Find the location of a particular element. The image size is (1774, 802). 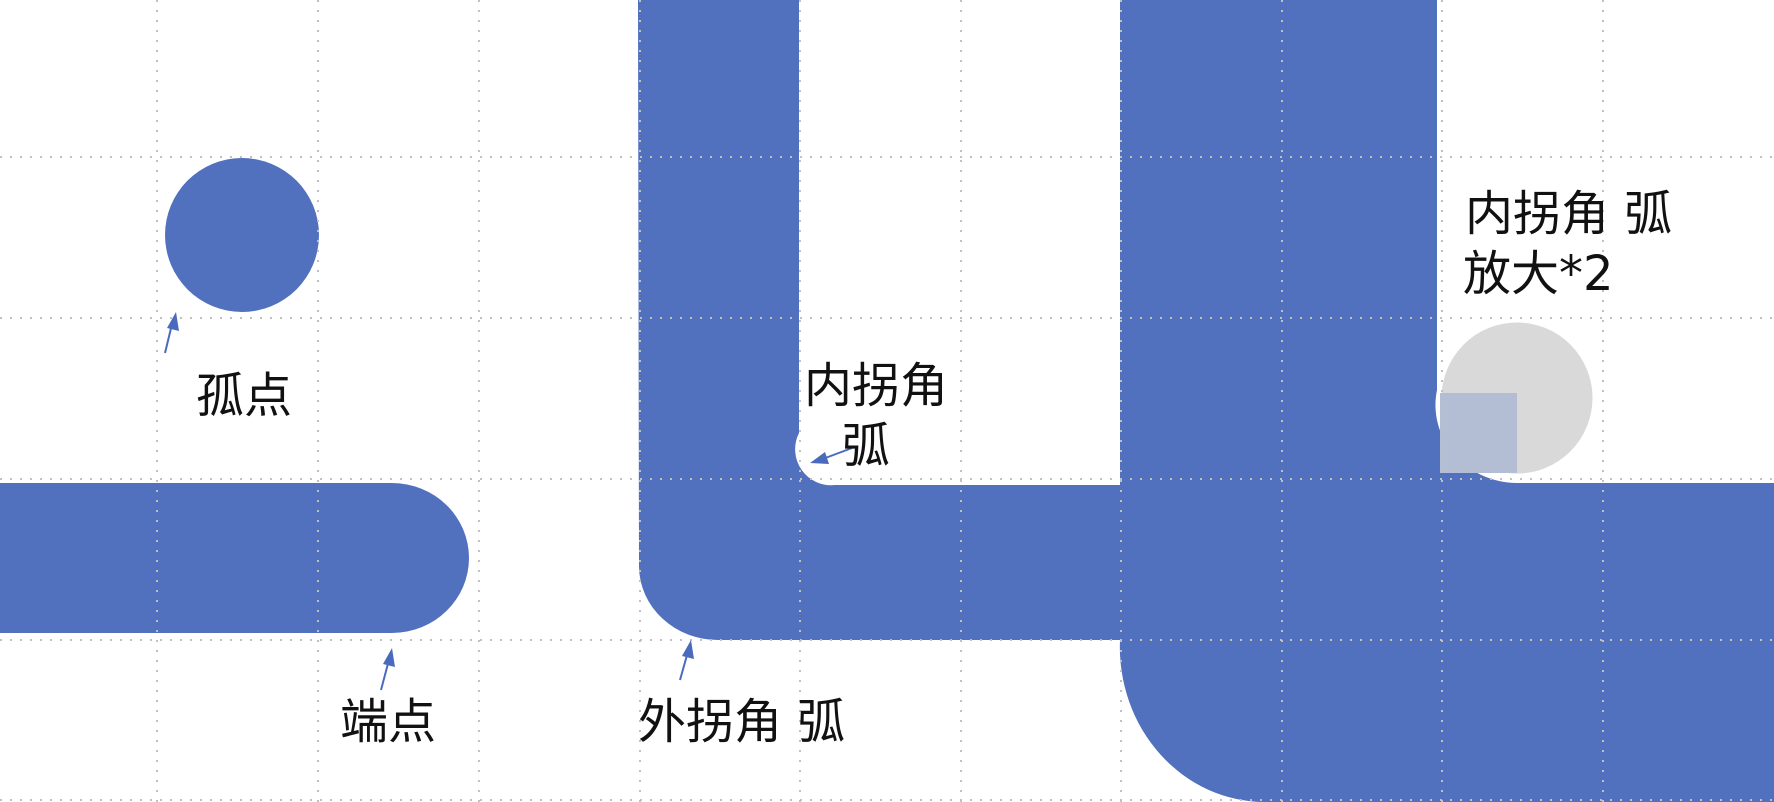

inner-corner-arc-label-line1: 内拐角 is located at coordinates (876, 386).